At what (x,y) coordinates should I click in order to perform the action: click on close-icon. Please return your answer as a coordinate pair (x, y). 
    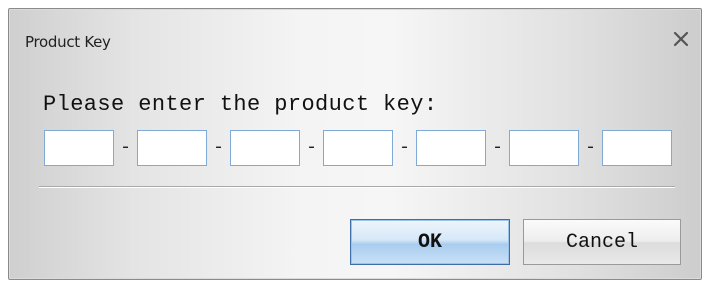
    Looking at the image, I should click on (681, 39).